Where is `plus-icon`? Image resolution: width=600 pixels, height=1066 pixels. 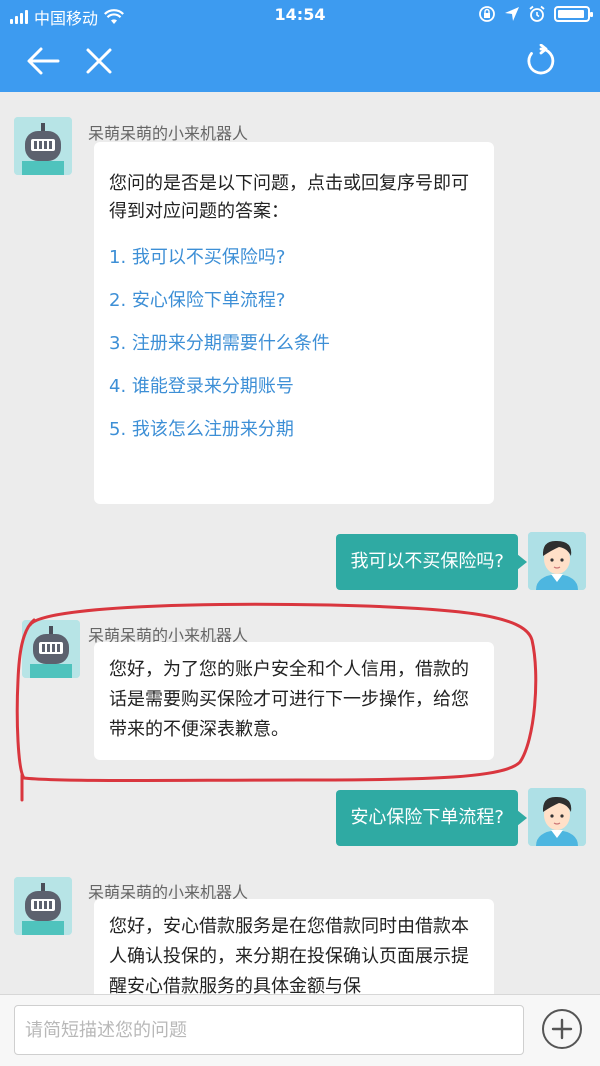
plus-icon is located at coordinates (562, 1029).